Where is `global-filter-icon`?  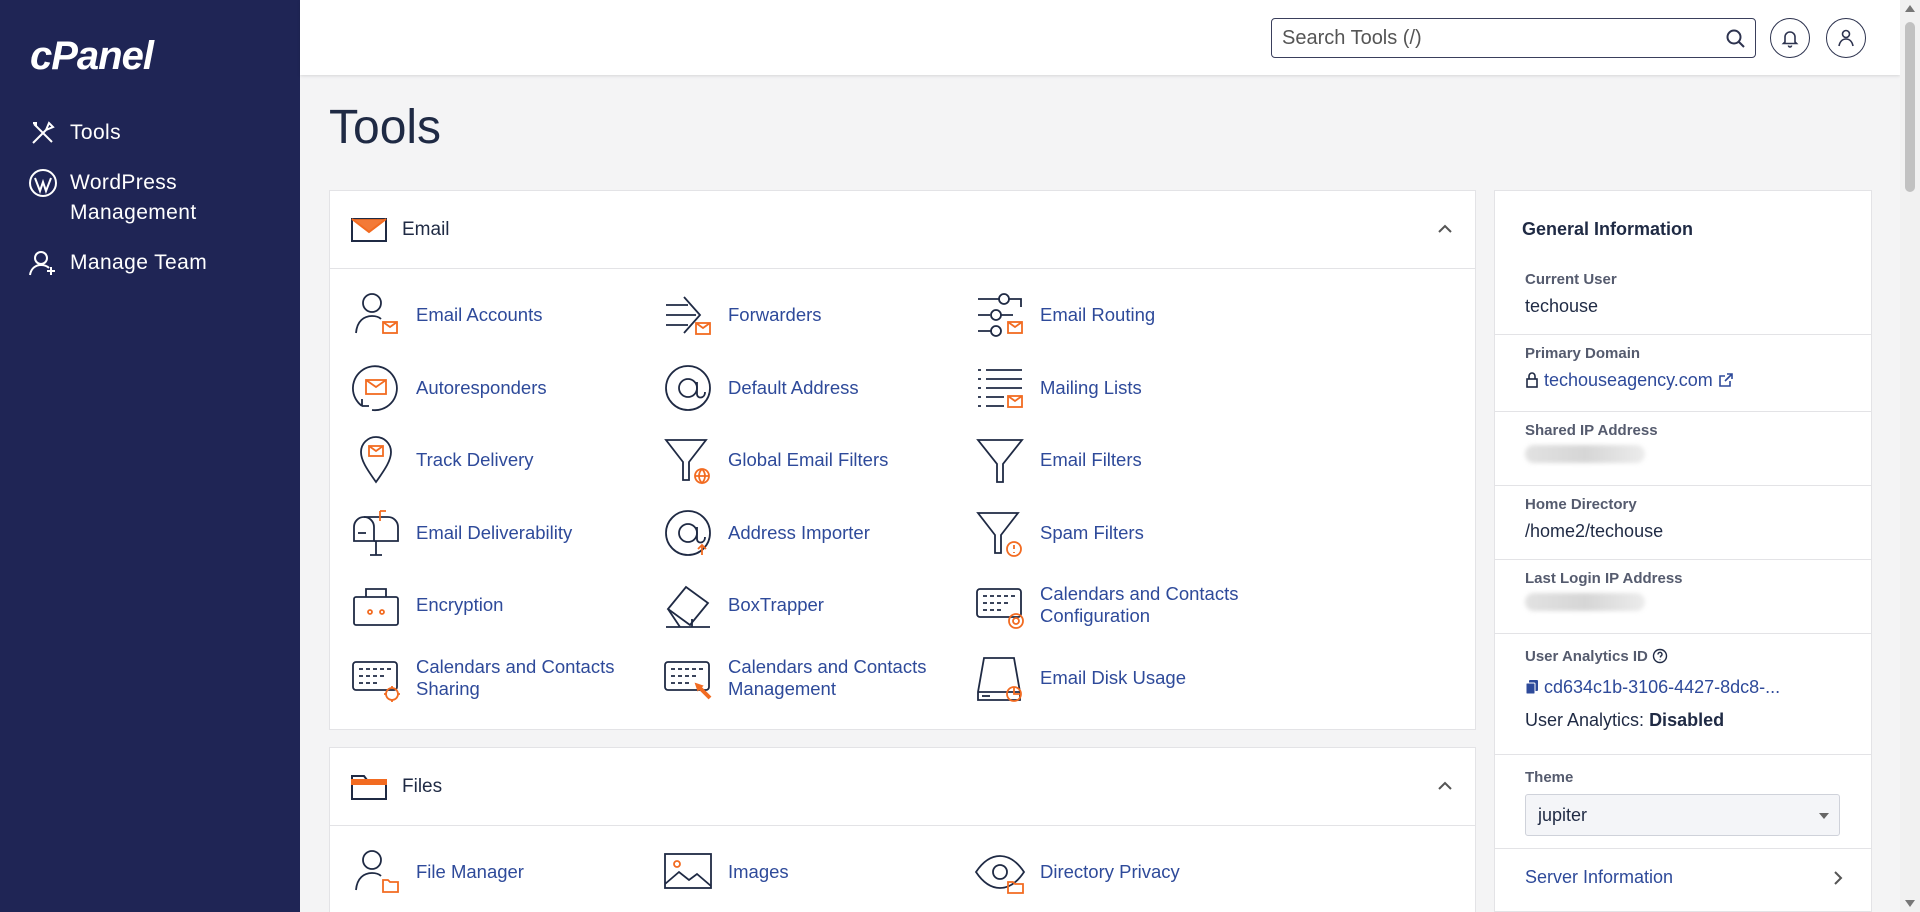
global-filter-icon is located at coordinates (687, 462).